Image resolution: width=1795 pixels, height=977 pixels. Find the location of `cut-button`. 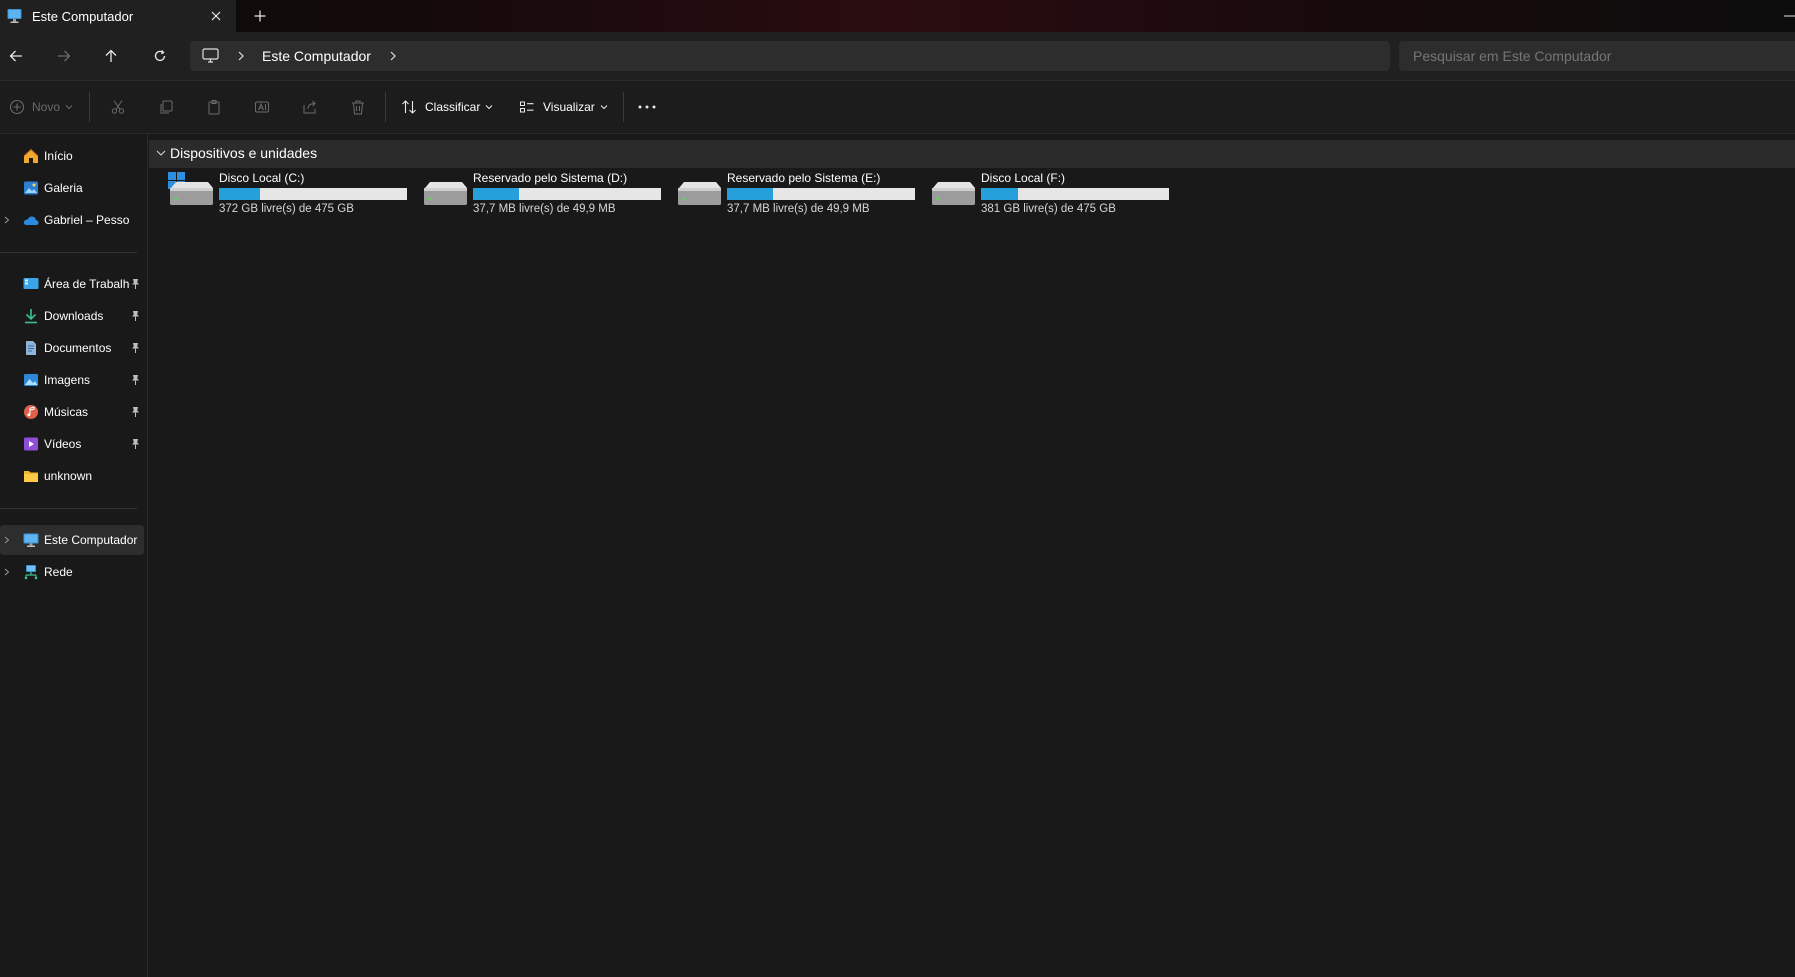

cut-button is located at coordinates (118, 107).